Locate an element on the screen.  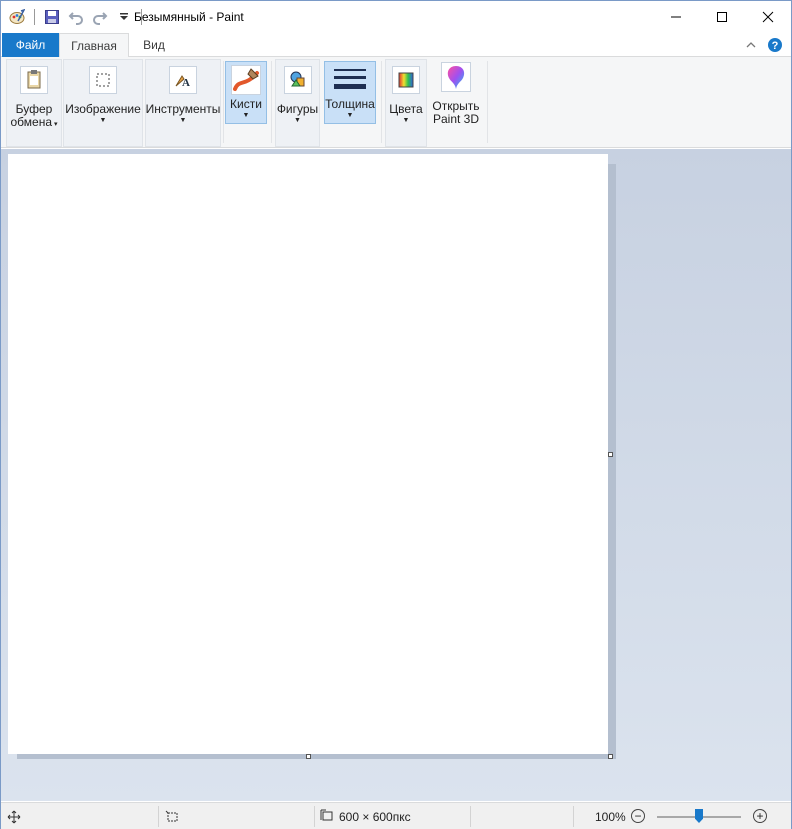
size-dropdown-icon: ▼ is located at coordinates (350, 115).